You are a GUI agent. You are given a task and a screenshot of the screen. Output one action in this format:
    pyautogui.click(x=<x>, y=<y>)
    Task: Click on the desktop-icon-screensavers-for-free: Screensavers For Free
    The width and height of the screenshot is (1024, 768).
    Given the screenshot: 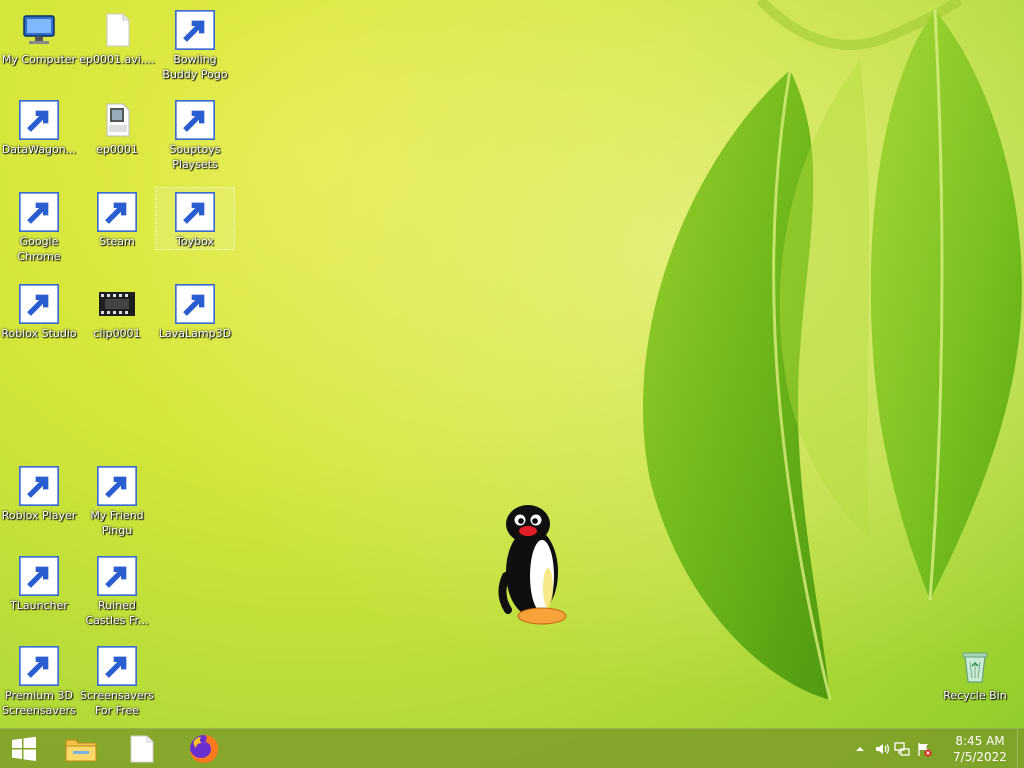 What is the action you would take?
    pyautogui.click(x=117, y=680)
    